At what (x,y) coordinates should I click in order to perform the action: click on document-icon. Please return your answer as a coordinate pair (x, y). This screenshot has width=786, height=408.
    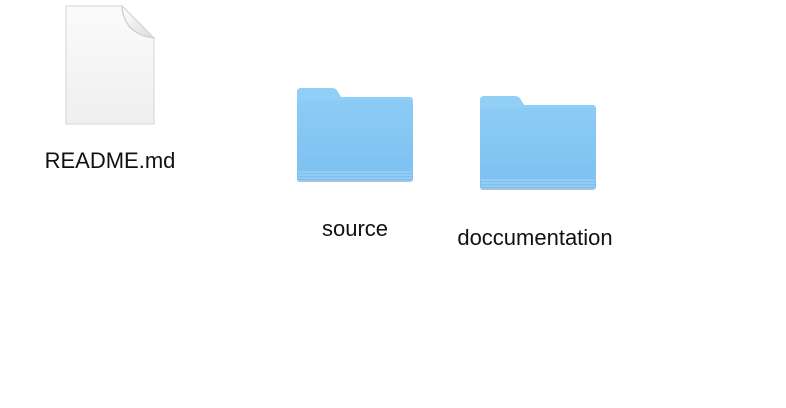
    Looking at the image, I should click on (110, 67).